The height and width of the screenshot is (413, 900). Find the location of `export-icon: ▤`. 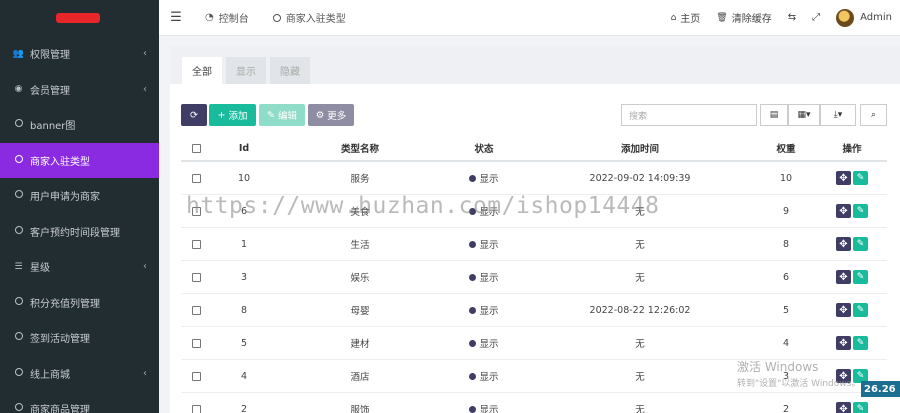

export-icon: ▤ is located at coordinates (774, 115).